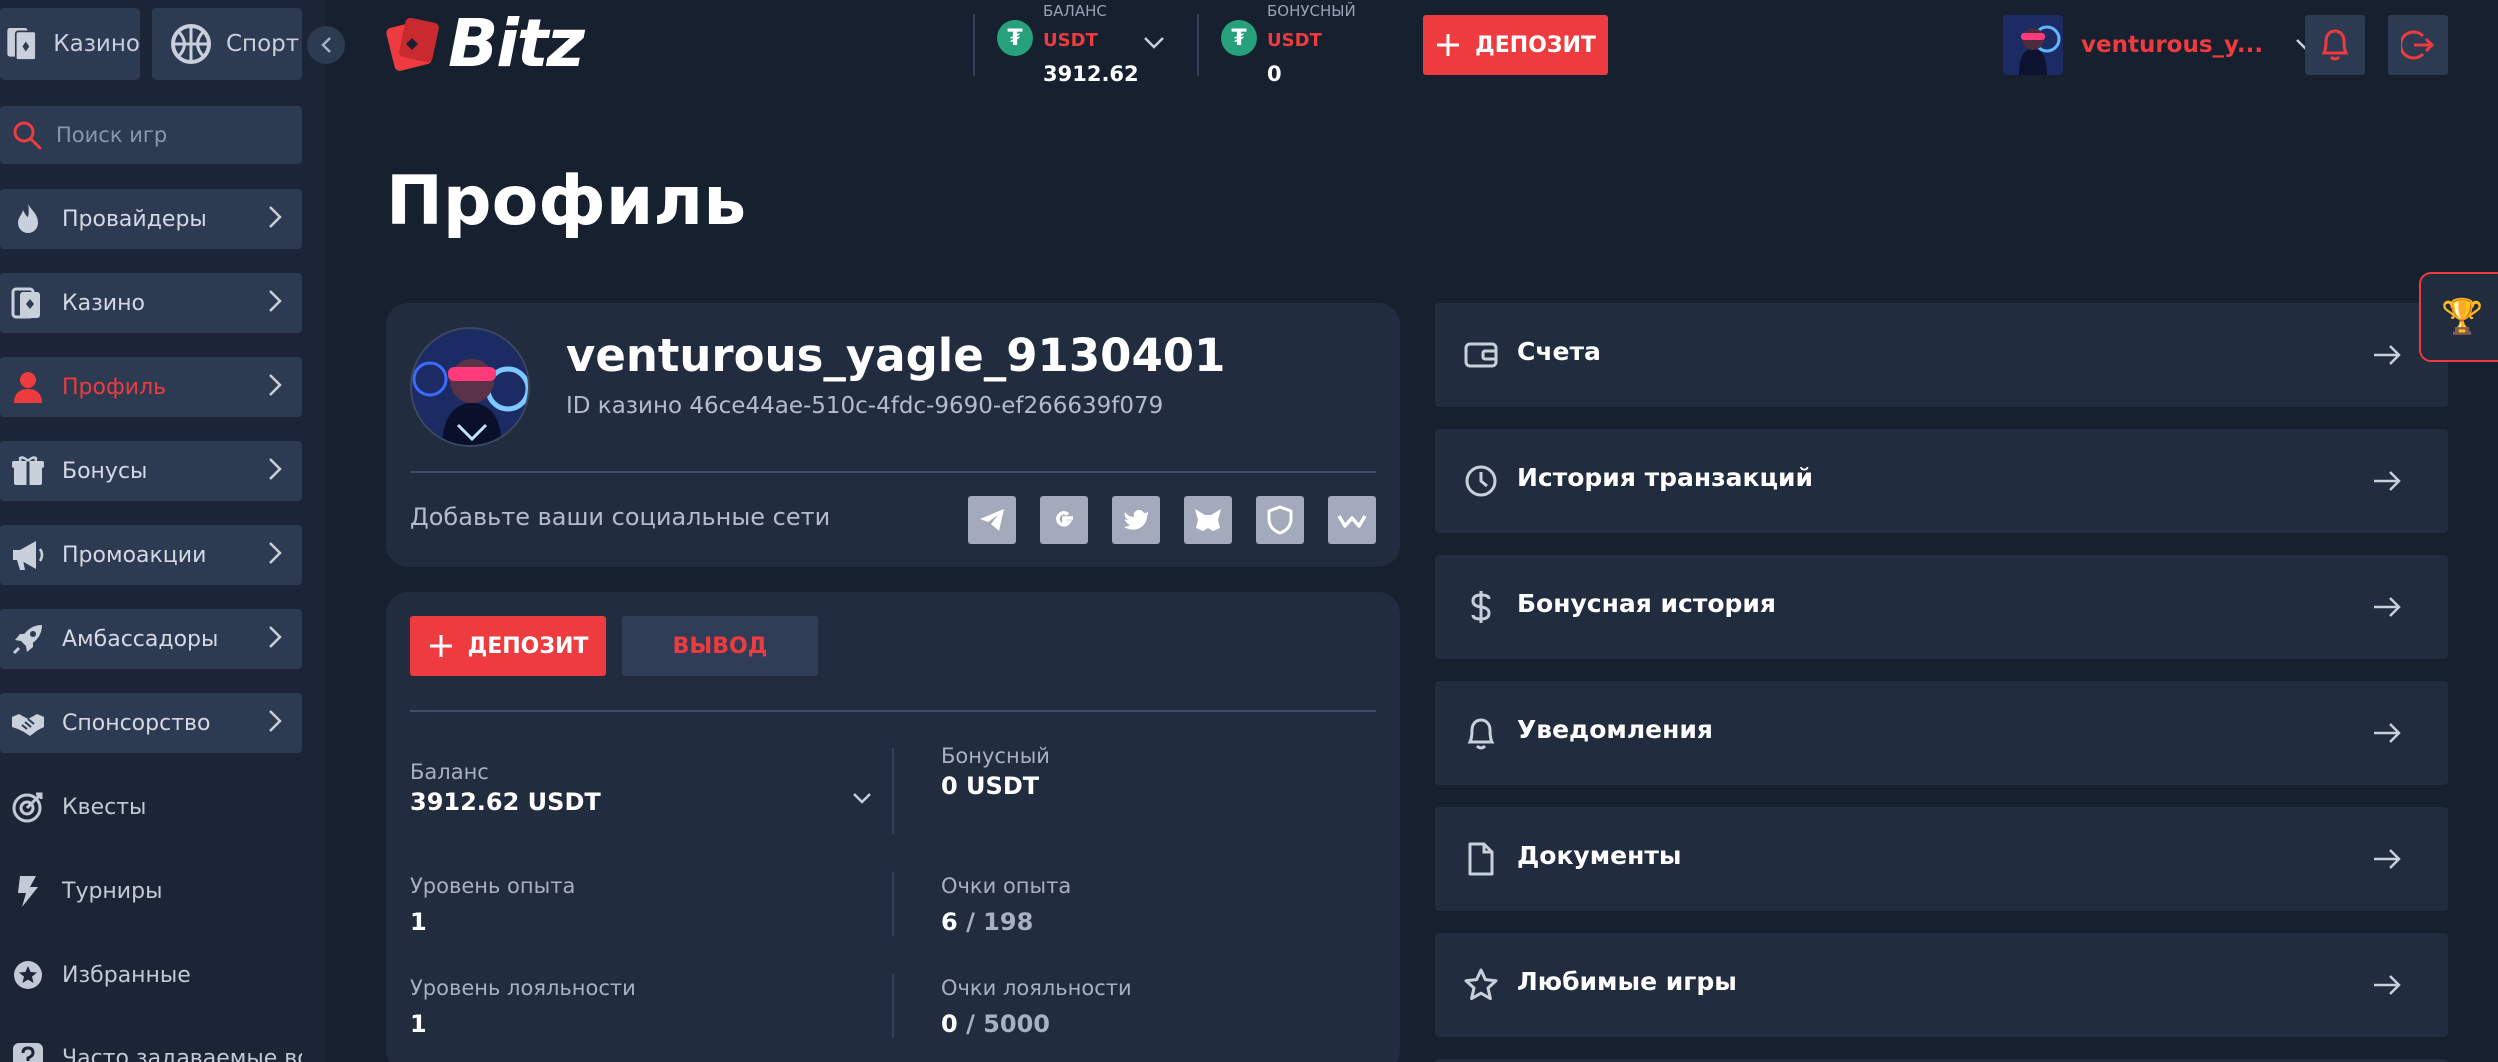 This screenshot has width=2498, height=1062. I want to click on chevron-left-icon, so click(326, 45).